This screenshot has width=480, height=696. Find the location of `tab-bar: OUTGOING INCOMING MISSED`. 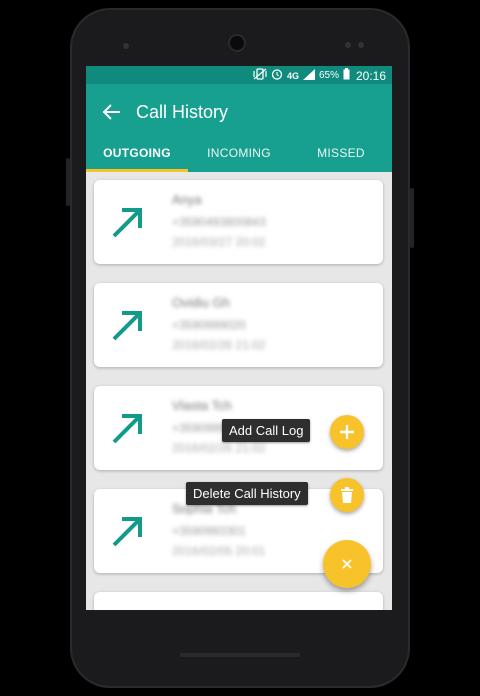

tab-bar: OUTGOING INCOMING MISSED is located at coordinates (239, 153).